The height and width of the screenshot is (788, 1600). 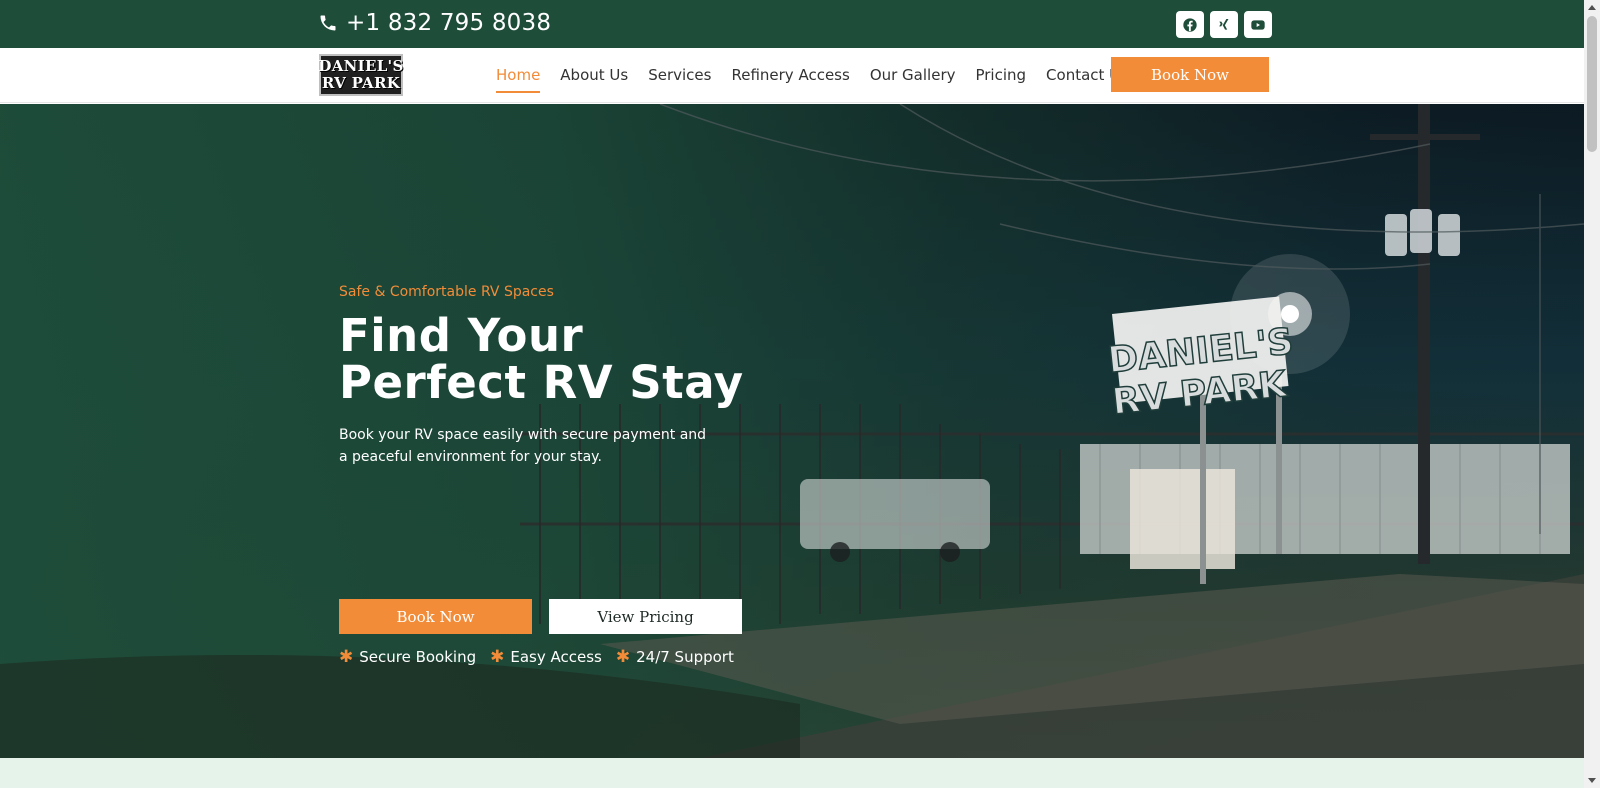 What do you see at coordinates (361, 83) in the screenshot?
I see `logo-line-2: RV PARK` at bounding box center [361, 83].